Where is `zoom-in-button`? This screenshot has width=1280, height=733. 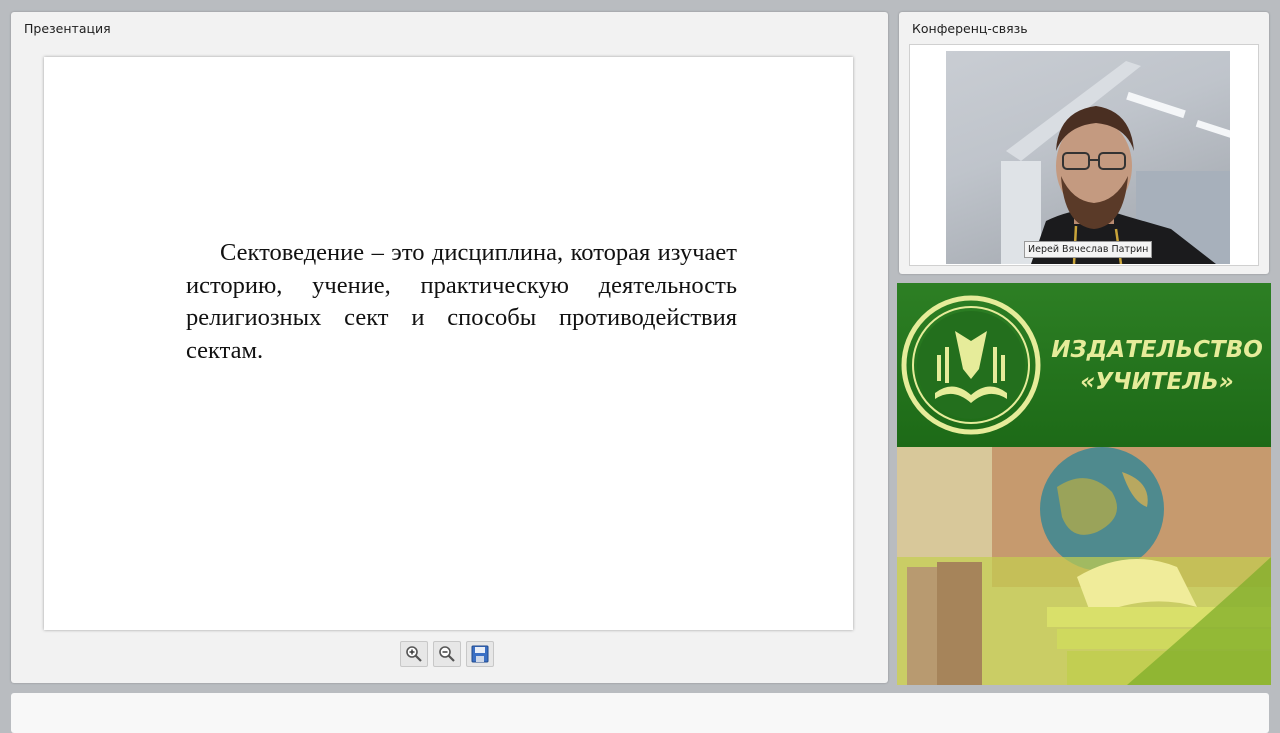 zoom-in-button is located at coordinates (414, 654).